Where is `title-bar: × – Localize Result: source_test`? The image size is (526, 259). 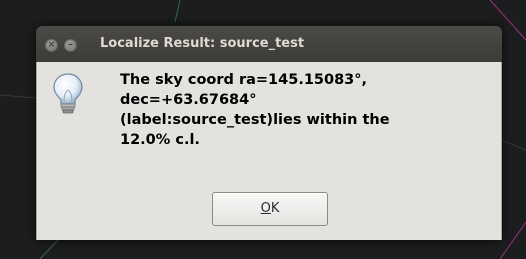 title-bar: × – Localize Result: source_test is located at coordinates (269, 44).